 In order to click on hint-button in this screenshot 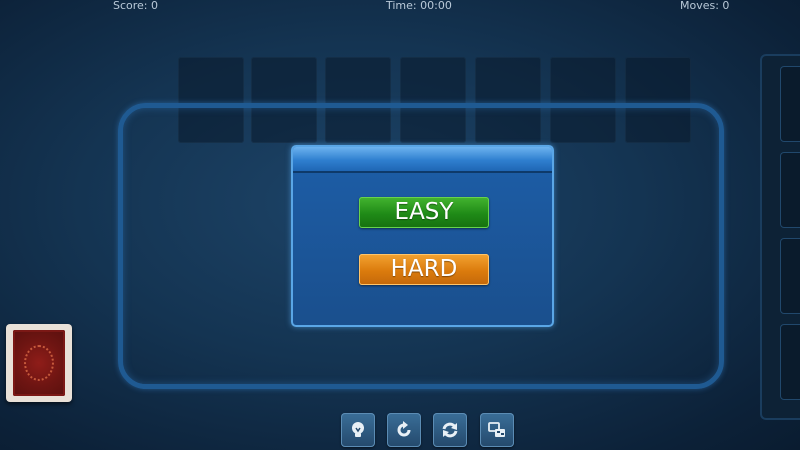, I will do `click(358, 430)`.